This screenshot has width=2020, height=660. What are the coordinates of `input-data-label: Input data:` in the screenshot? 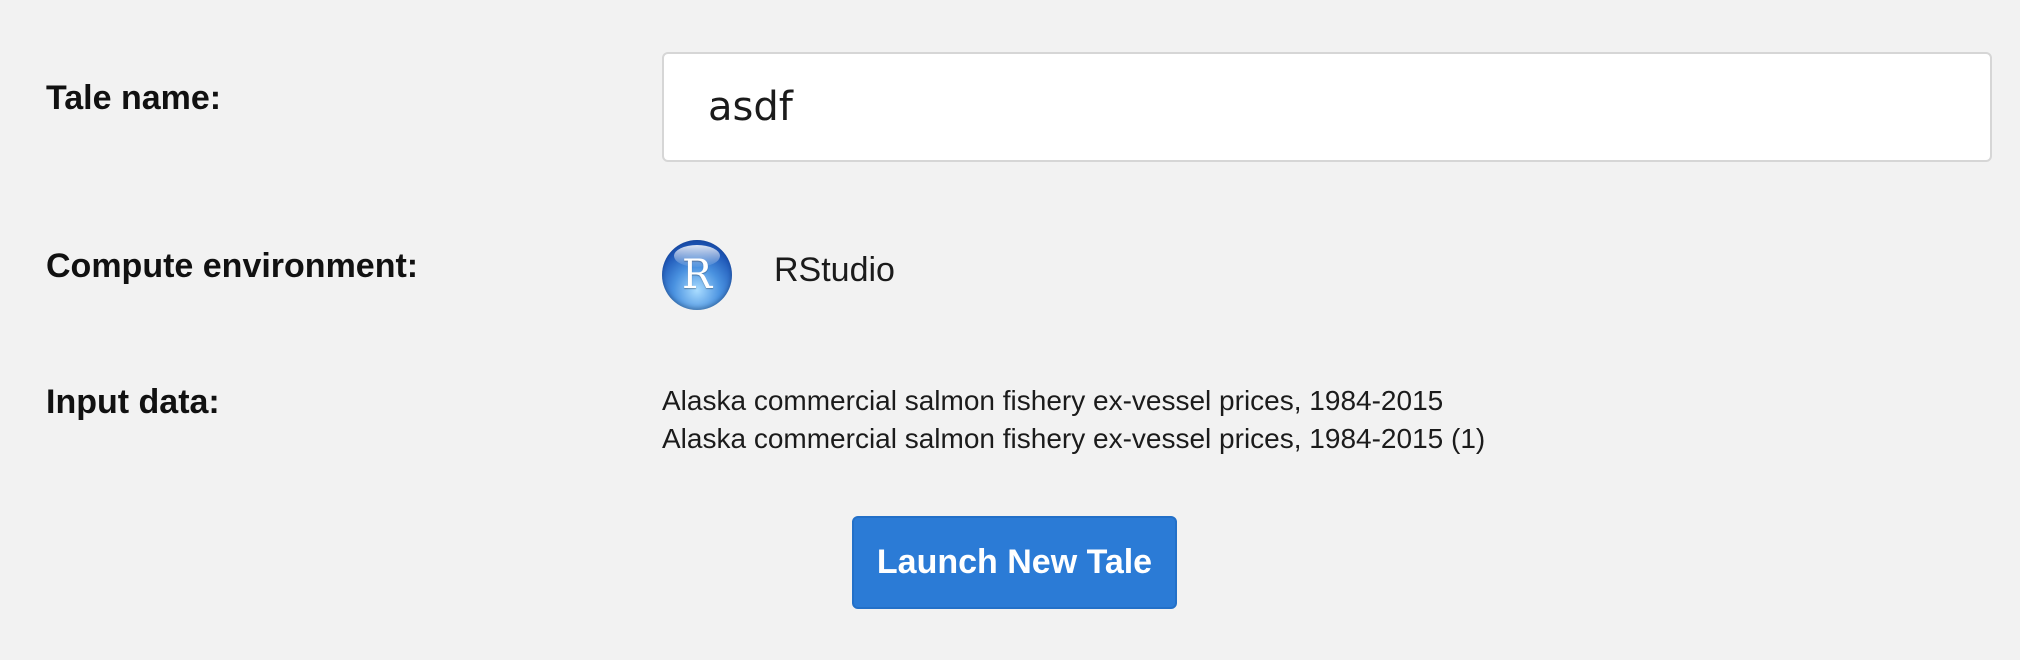 It's located at (133, 402).